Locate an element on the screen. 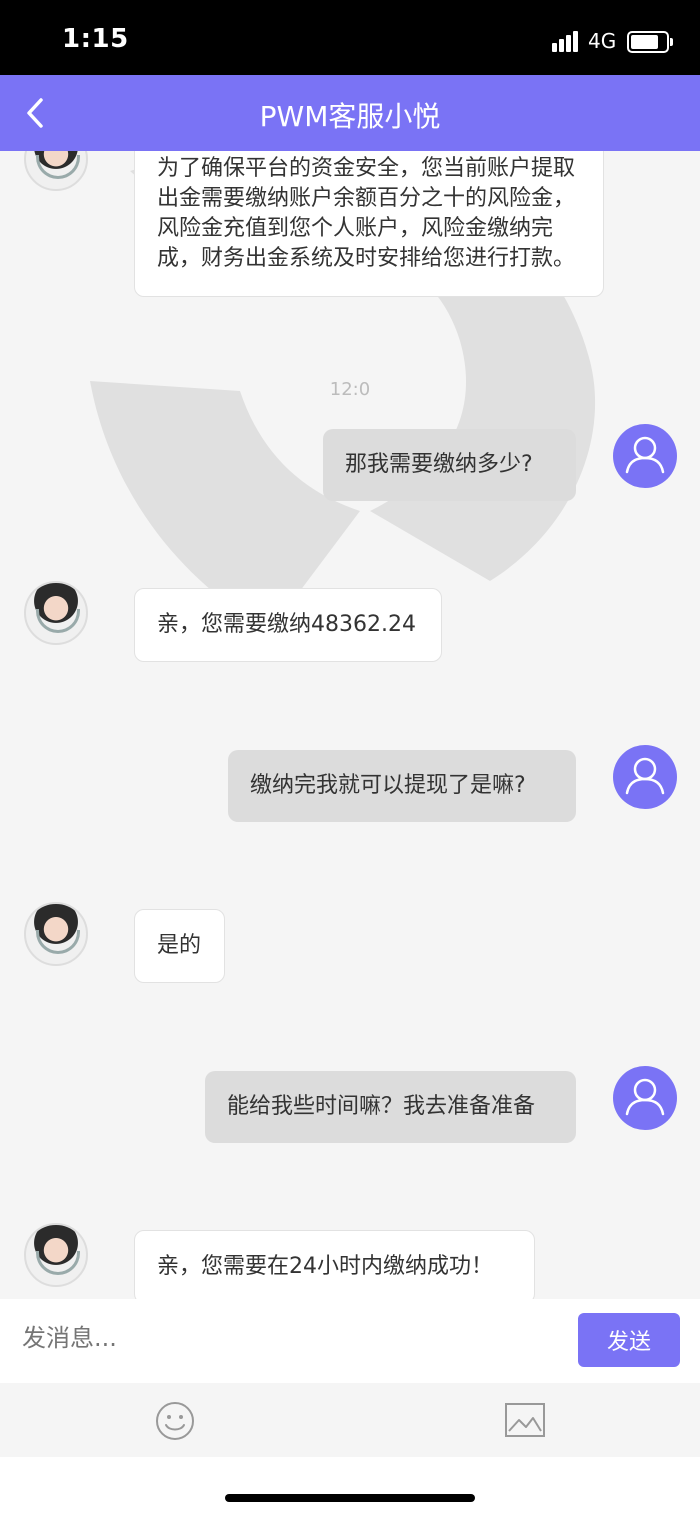 The image size is (700, 1515). network-type: 4G is located at coordinates (602, 41).